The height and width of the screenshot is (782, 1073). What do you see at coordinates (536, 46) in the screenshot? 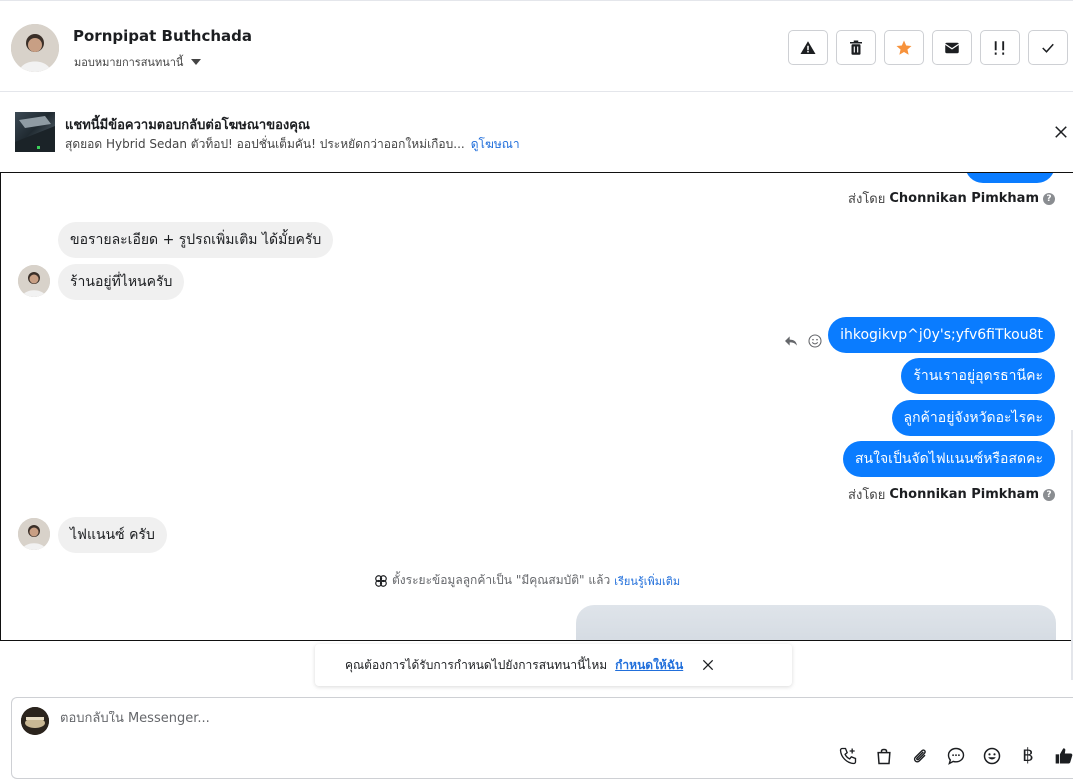
I see `conversation-header: Pornpipat Buthchada มอบหมายการสนทนานี้` at bounding box center [536, 46].